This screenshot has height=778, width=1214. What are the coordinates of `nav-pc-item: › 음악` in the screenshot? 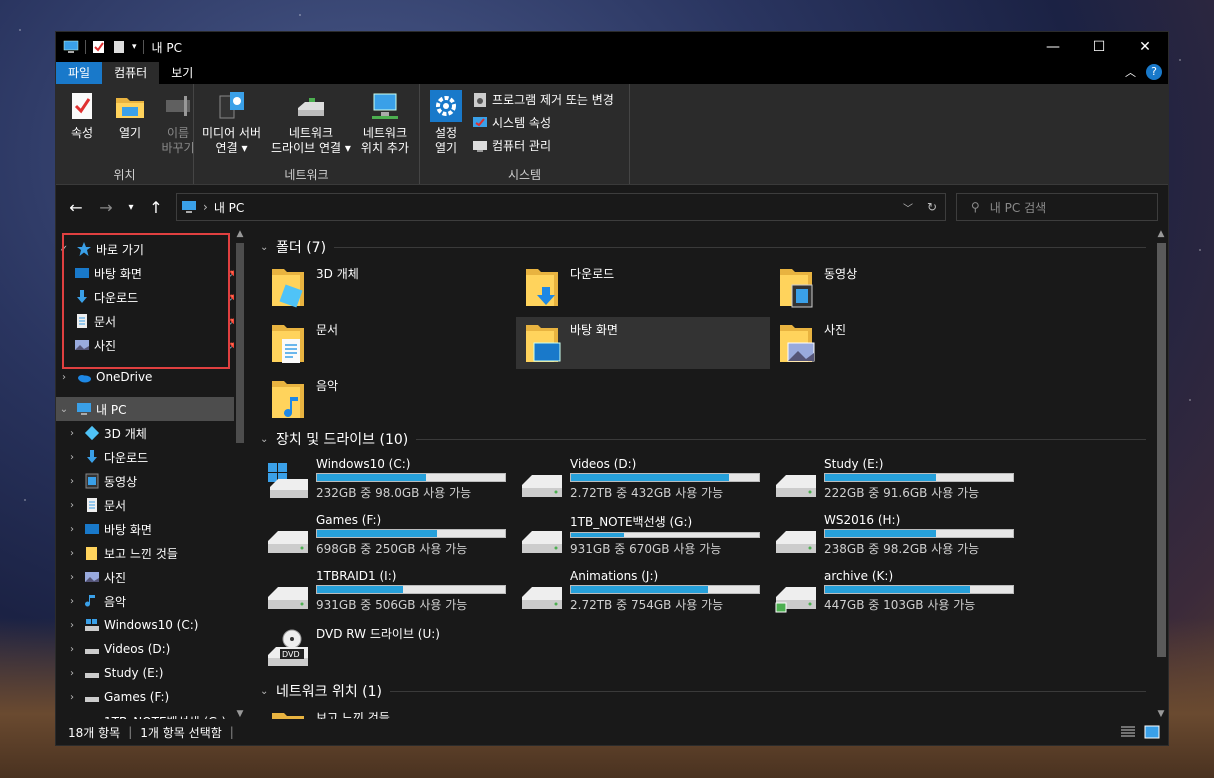 It's located at (151, 601).